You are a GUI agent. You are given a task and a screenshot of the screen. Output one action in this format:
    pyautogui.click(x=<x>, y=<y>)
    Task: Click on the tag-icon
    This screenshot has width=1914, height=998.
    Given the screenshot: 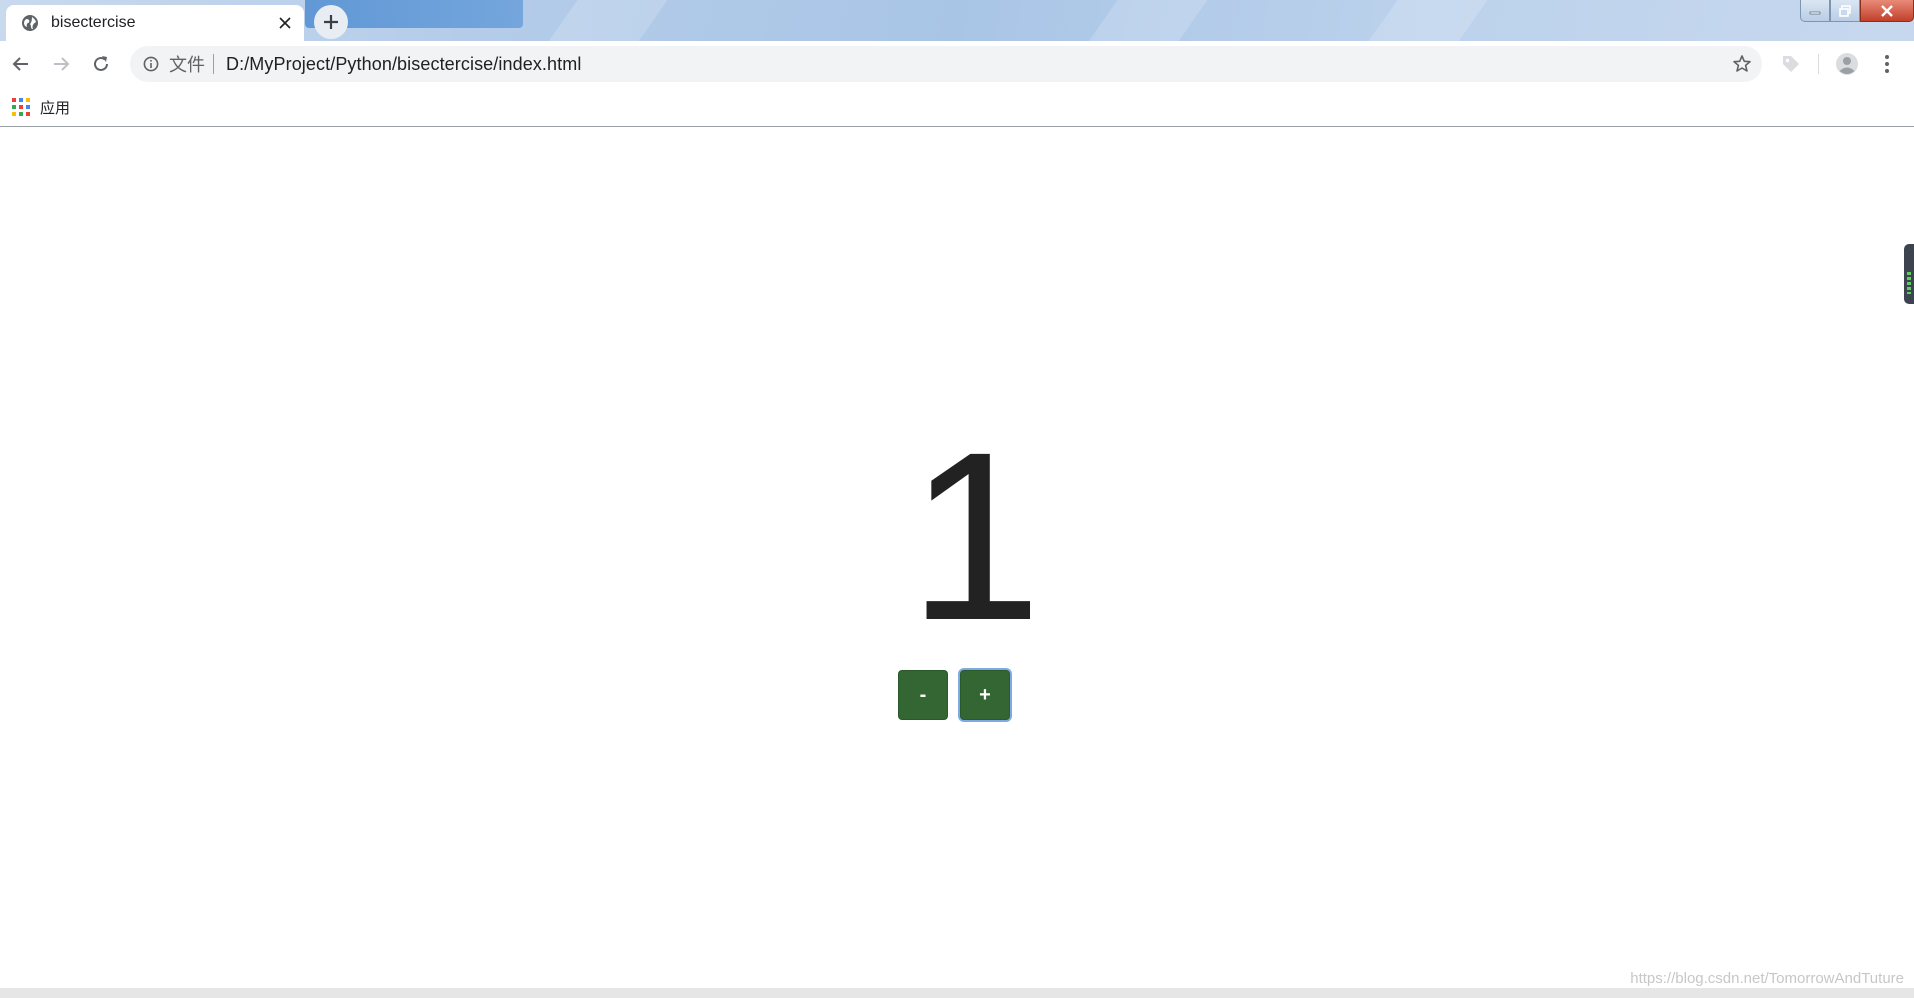 What is the action you would take?
    pyautogui.click(x=1791, y=64)
    